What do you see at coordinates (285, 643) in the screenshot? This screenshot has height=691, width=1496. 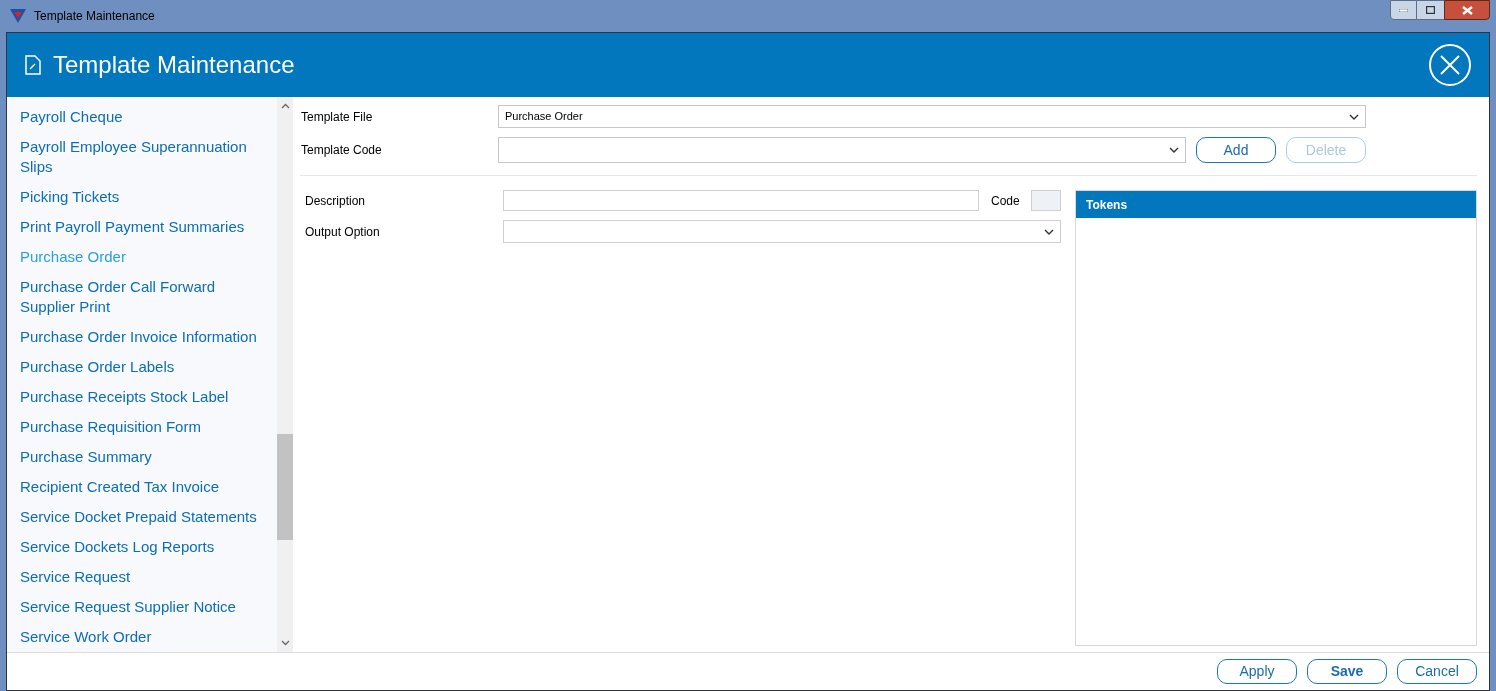 I see `scroll-down-icon` at bounding box center [285, 643].